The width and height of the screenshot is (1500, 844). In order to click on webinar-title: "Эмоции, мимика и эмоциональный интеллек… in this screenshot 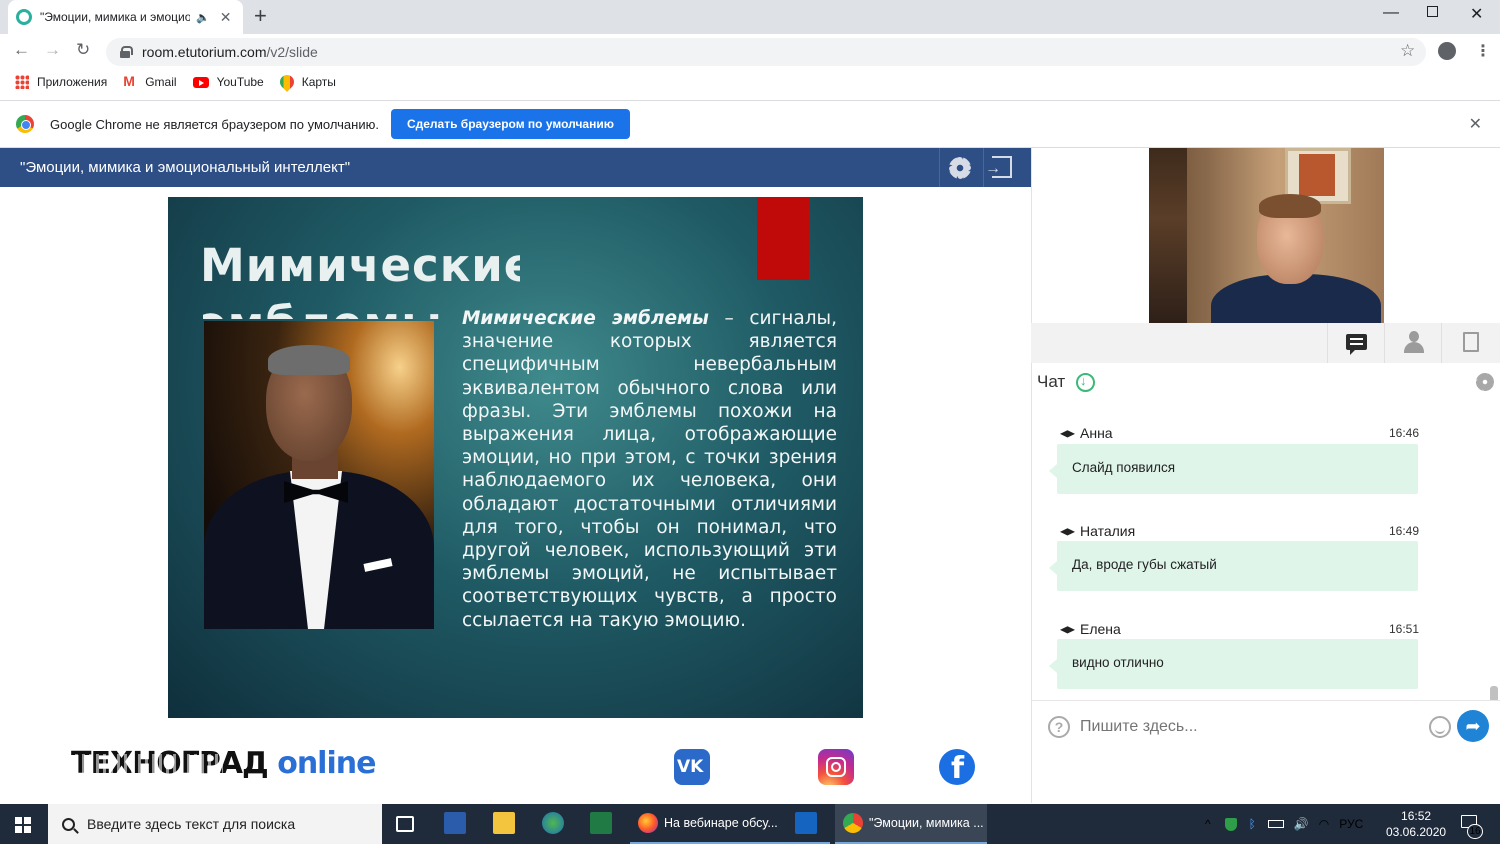, I will do `click(185, 167)`.